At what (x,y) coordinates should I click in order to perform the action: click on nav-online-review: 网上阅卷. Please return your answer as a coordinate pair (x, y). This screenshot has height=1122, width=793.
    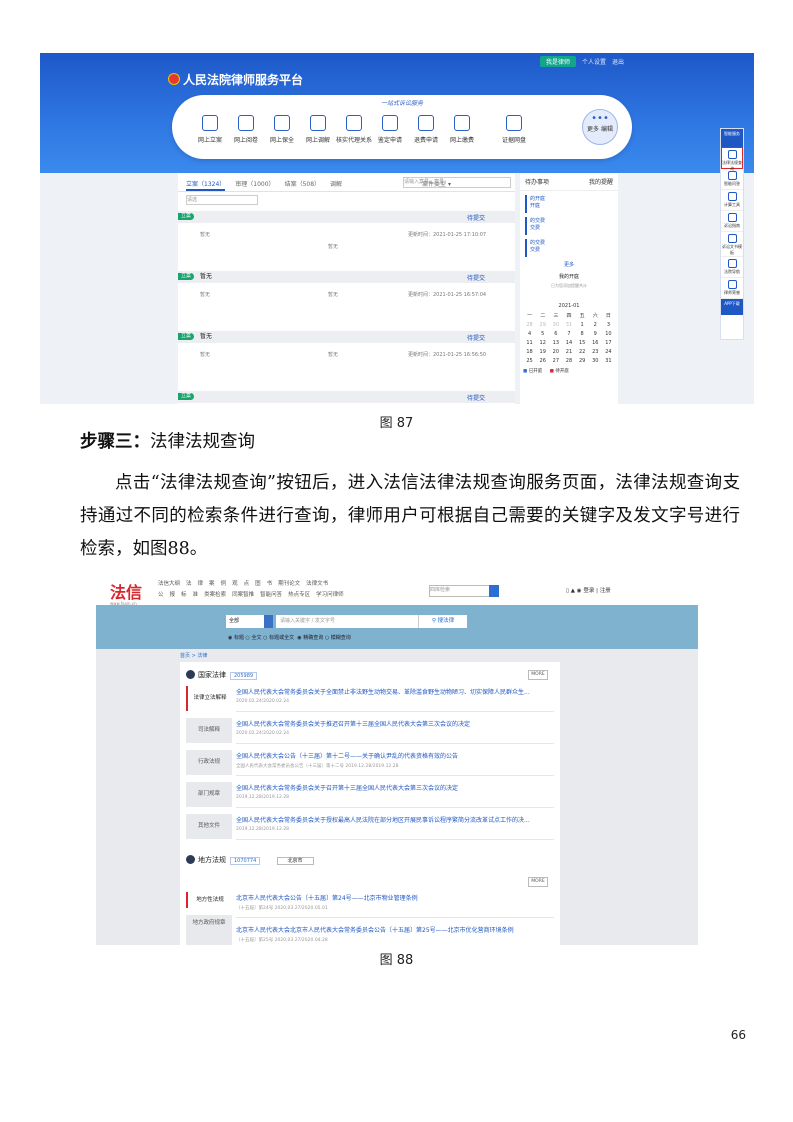
    Looking at the image, I should click on (246, 129).